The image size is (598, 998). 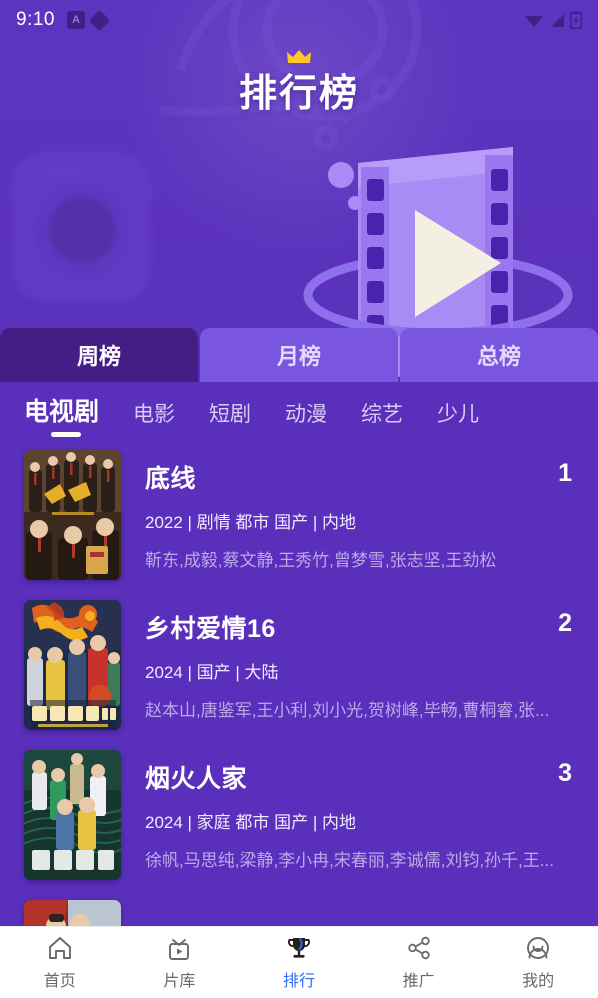 What do you see at coordinates (35, 19) in the screenshot?
I see `status-time: 9:10` at bounding box center [35, 19].